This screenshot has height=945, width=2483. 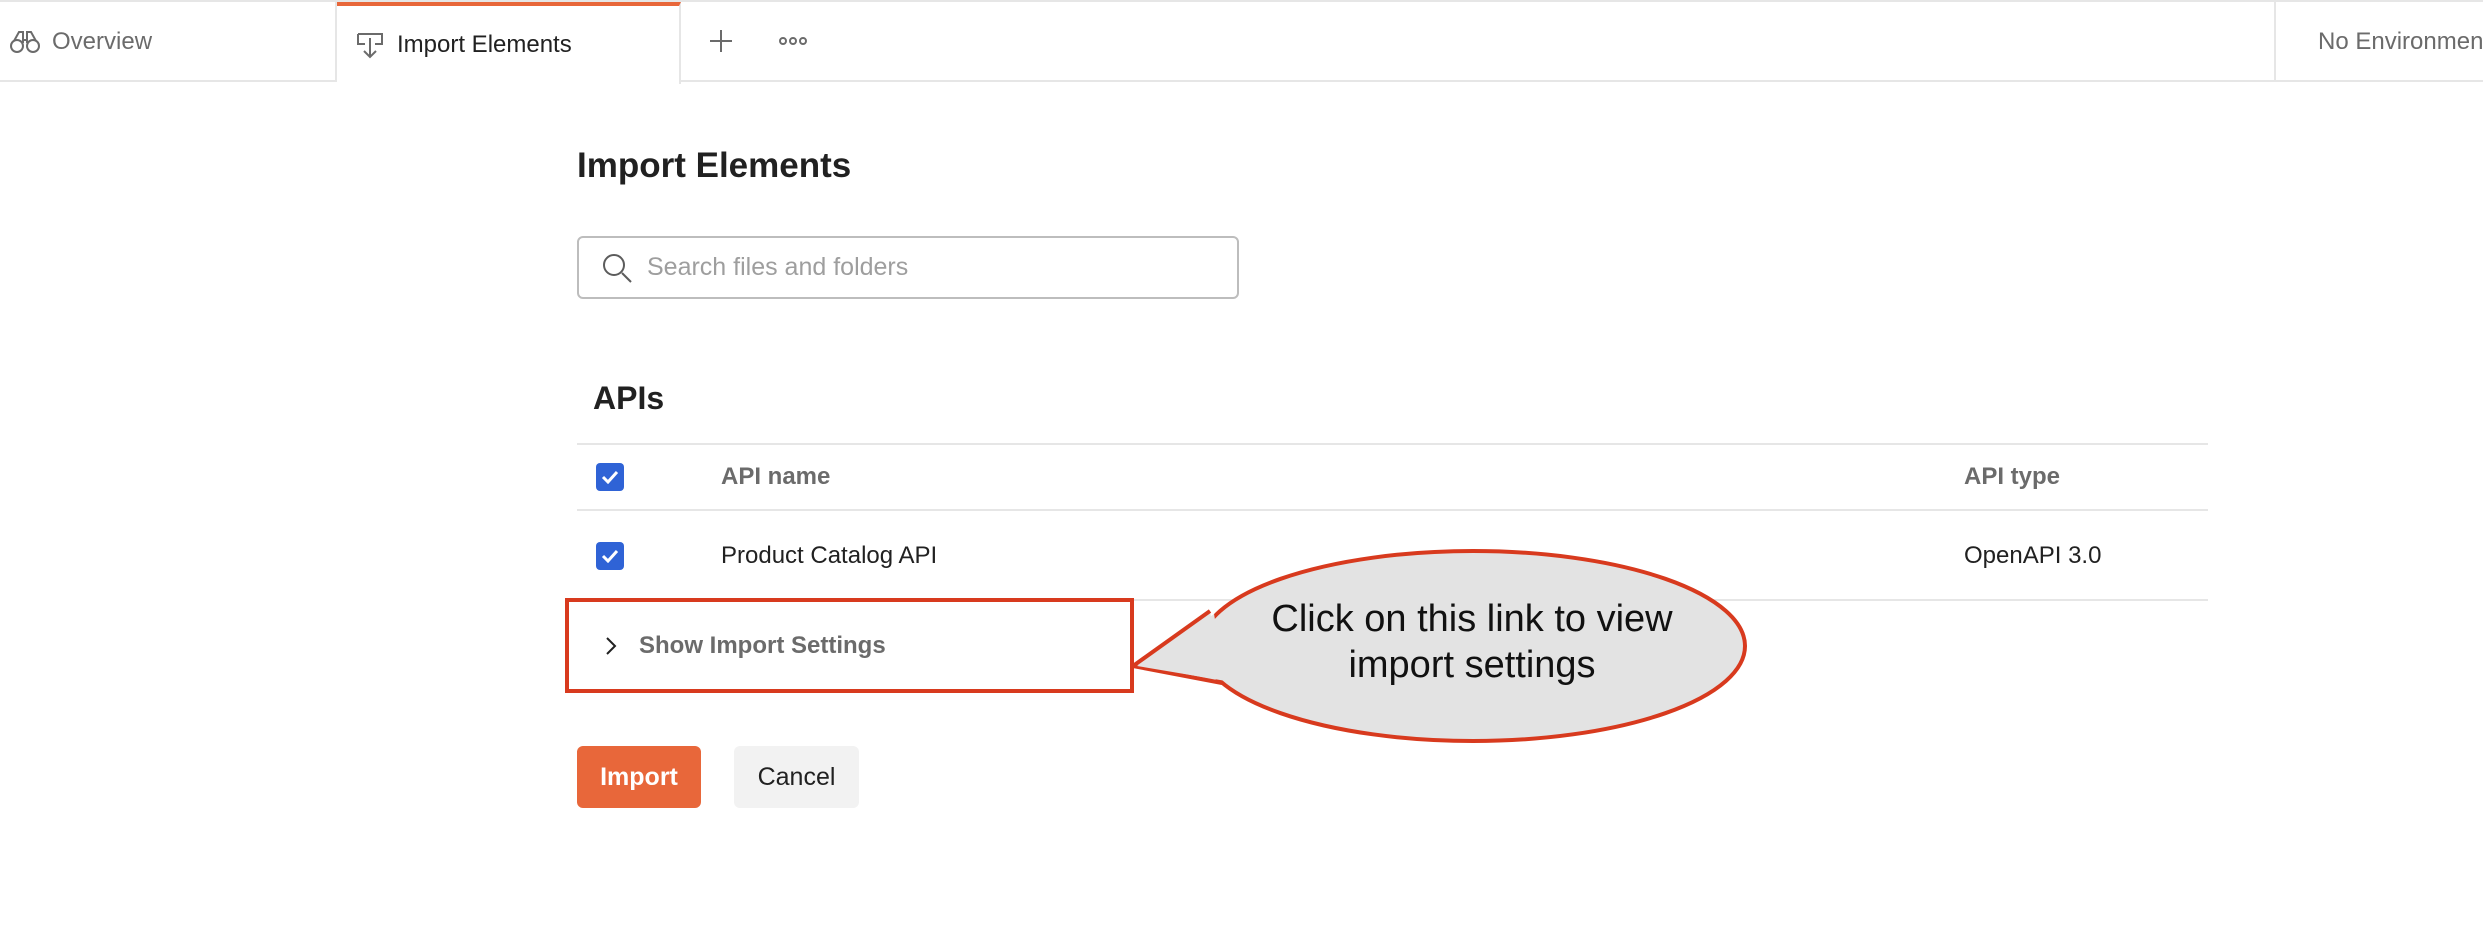 I want to click on show-import-settings-label: Show Import Settings, so click(x=762, y=645).